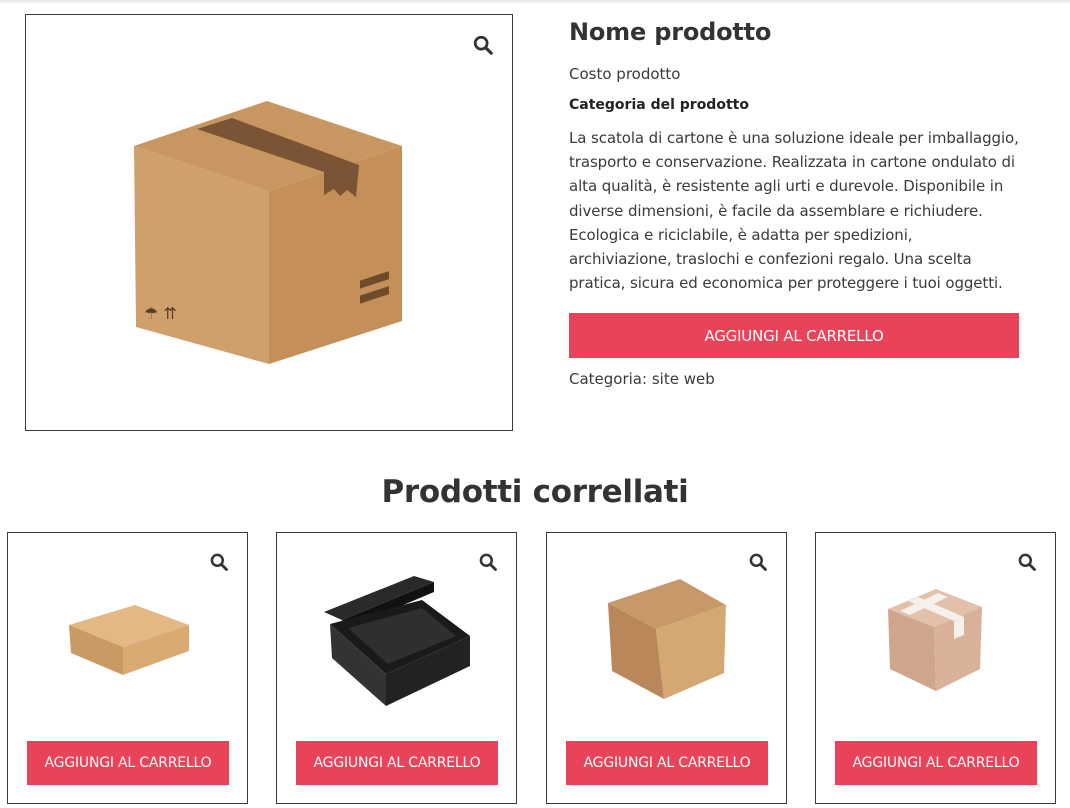  I want to click on cardboard-box-image: ☂ ⇈, so click(269, 236).